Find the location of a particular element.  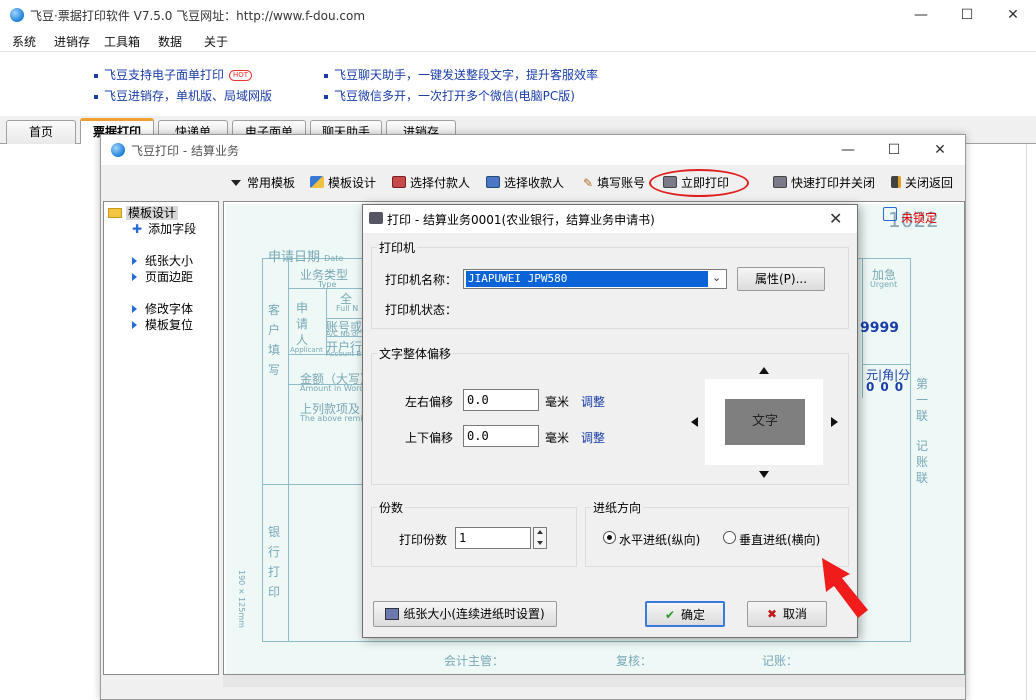

fill-account-button: ✎ 填写账号 is located at coordinates (614, 184).